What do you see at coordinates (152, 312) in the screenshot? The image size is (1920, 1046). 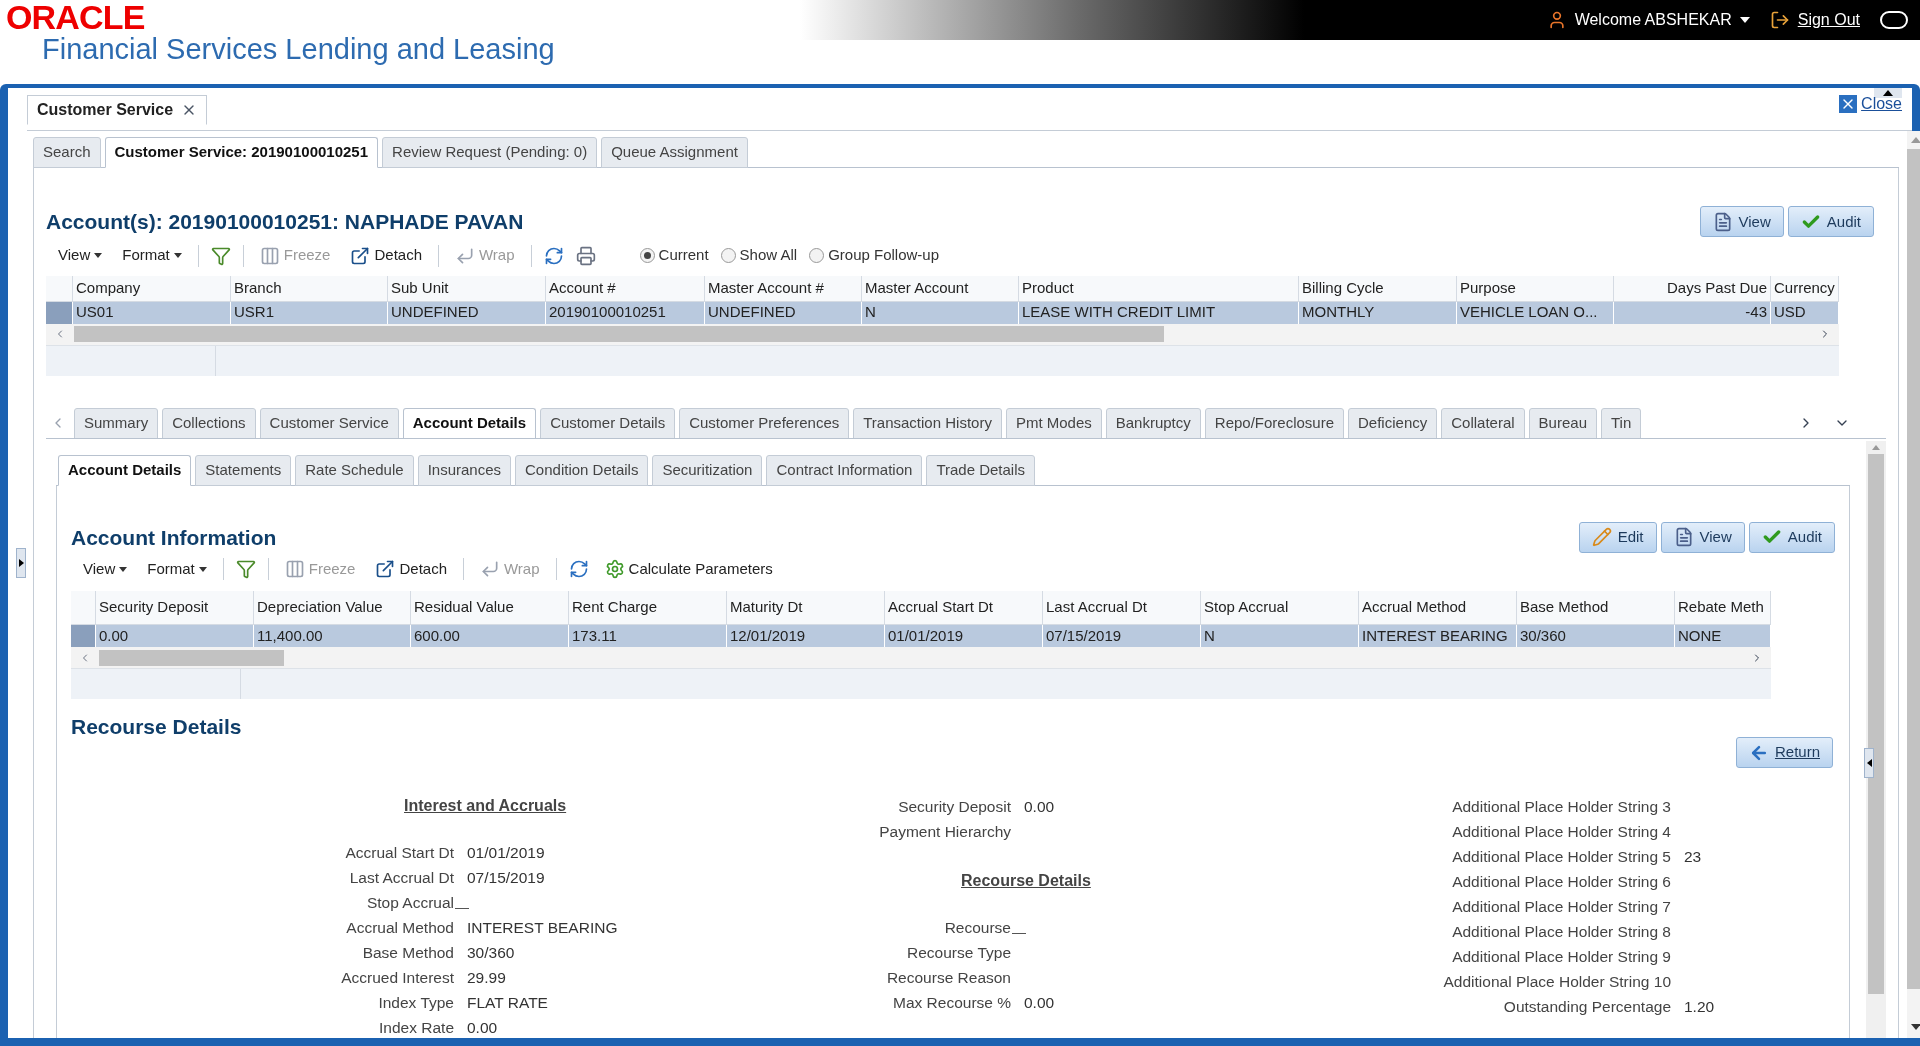 I see `table-cell: US01` at bounding box center [152, 312].